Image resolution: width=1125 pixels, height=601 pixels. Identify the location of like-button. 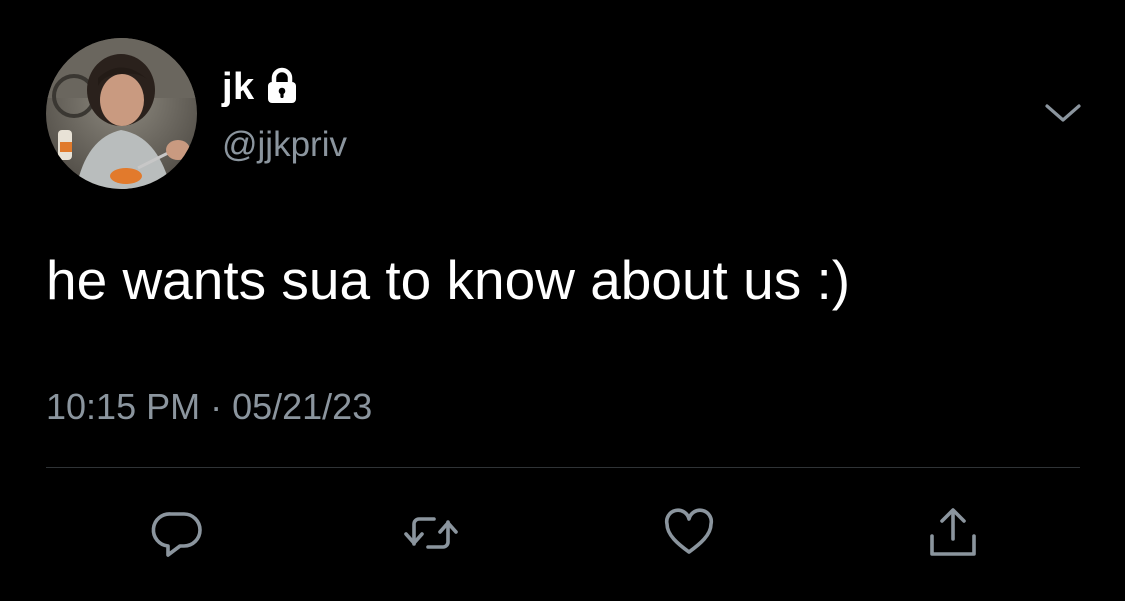
(689, 533).